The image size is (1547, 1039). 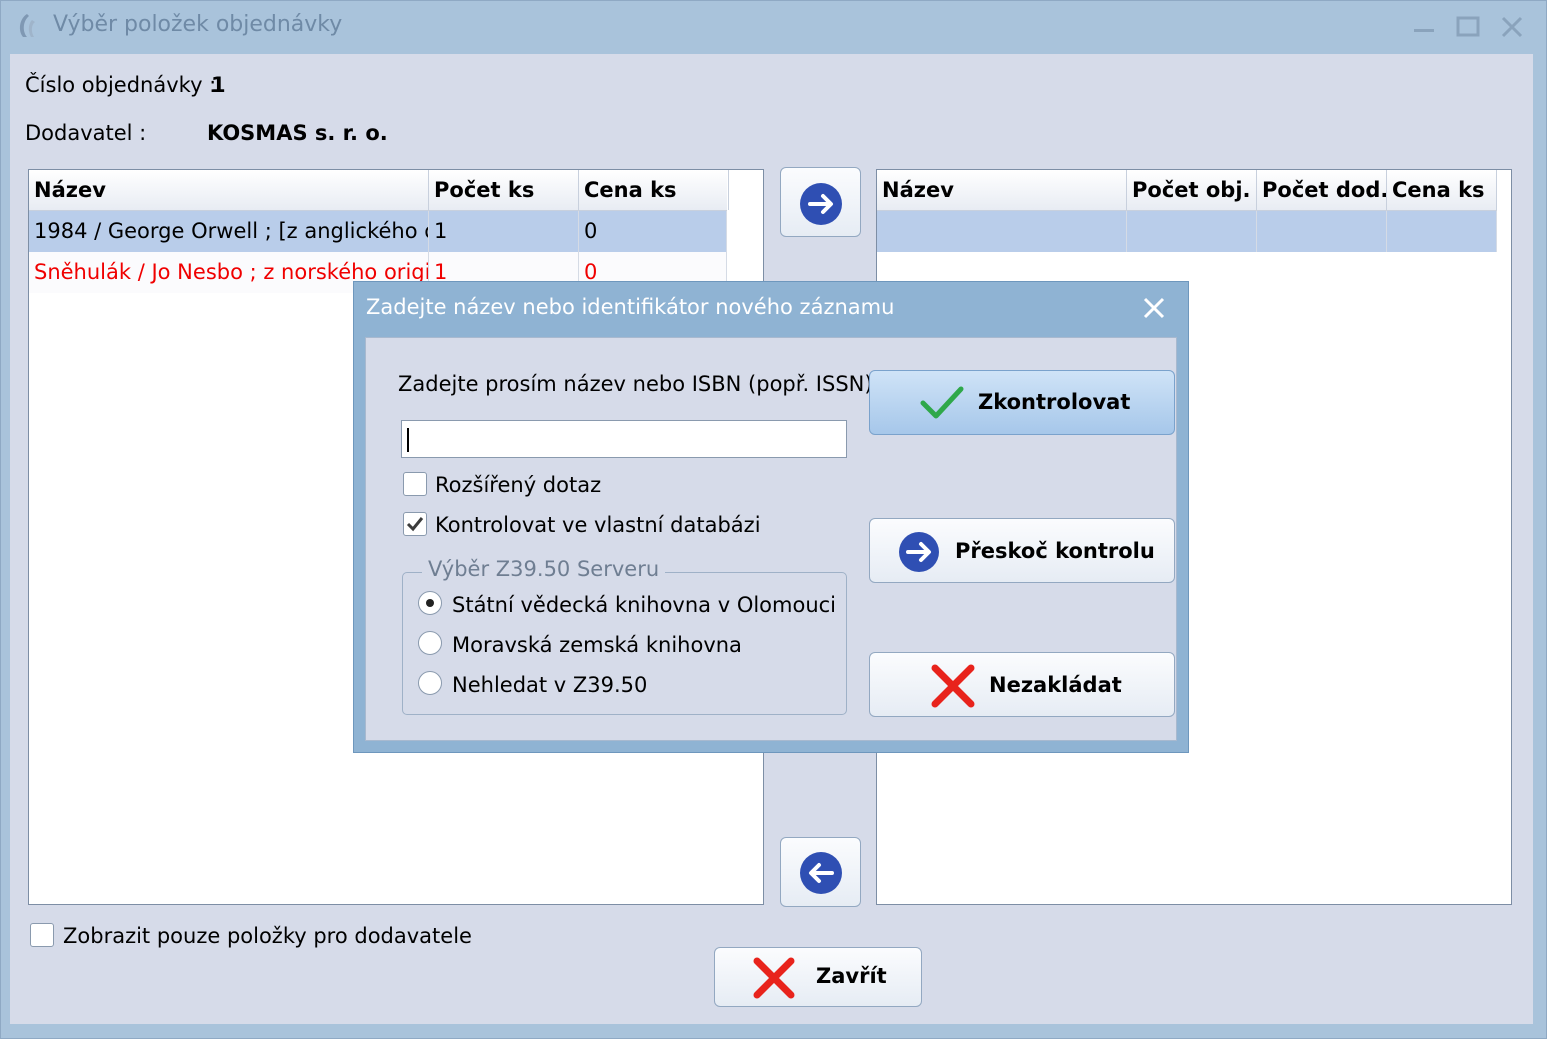 What do you see at coordinates (1192, 190) in the screenshot?
I see `column-header-ordered: Počet obj.` at bounding box center [1192, 190].